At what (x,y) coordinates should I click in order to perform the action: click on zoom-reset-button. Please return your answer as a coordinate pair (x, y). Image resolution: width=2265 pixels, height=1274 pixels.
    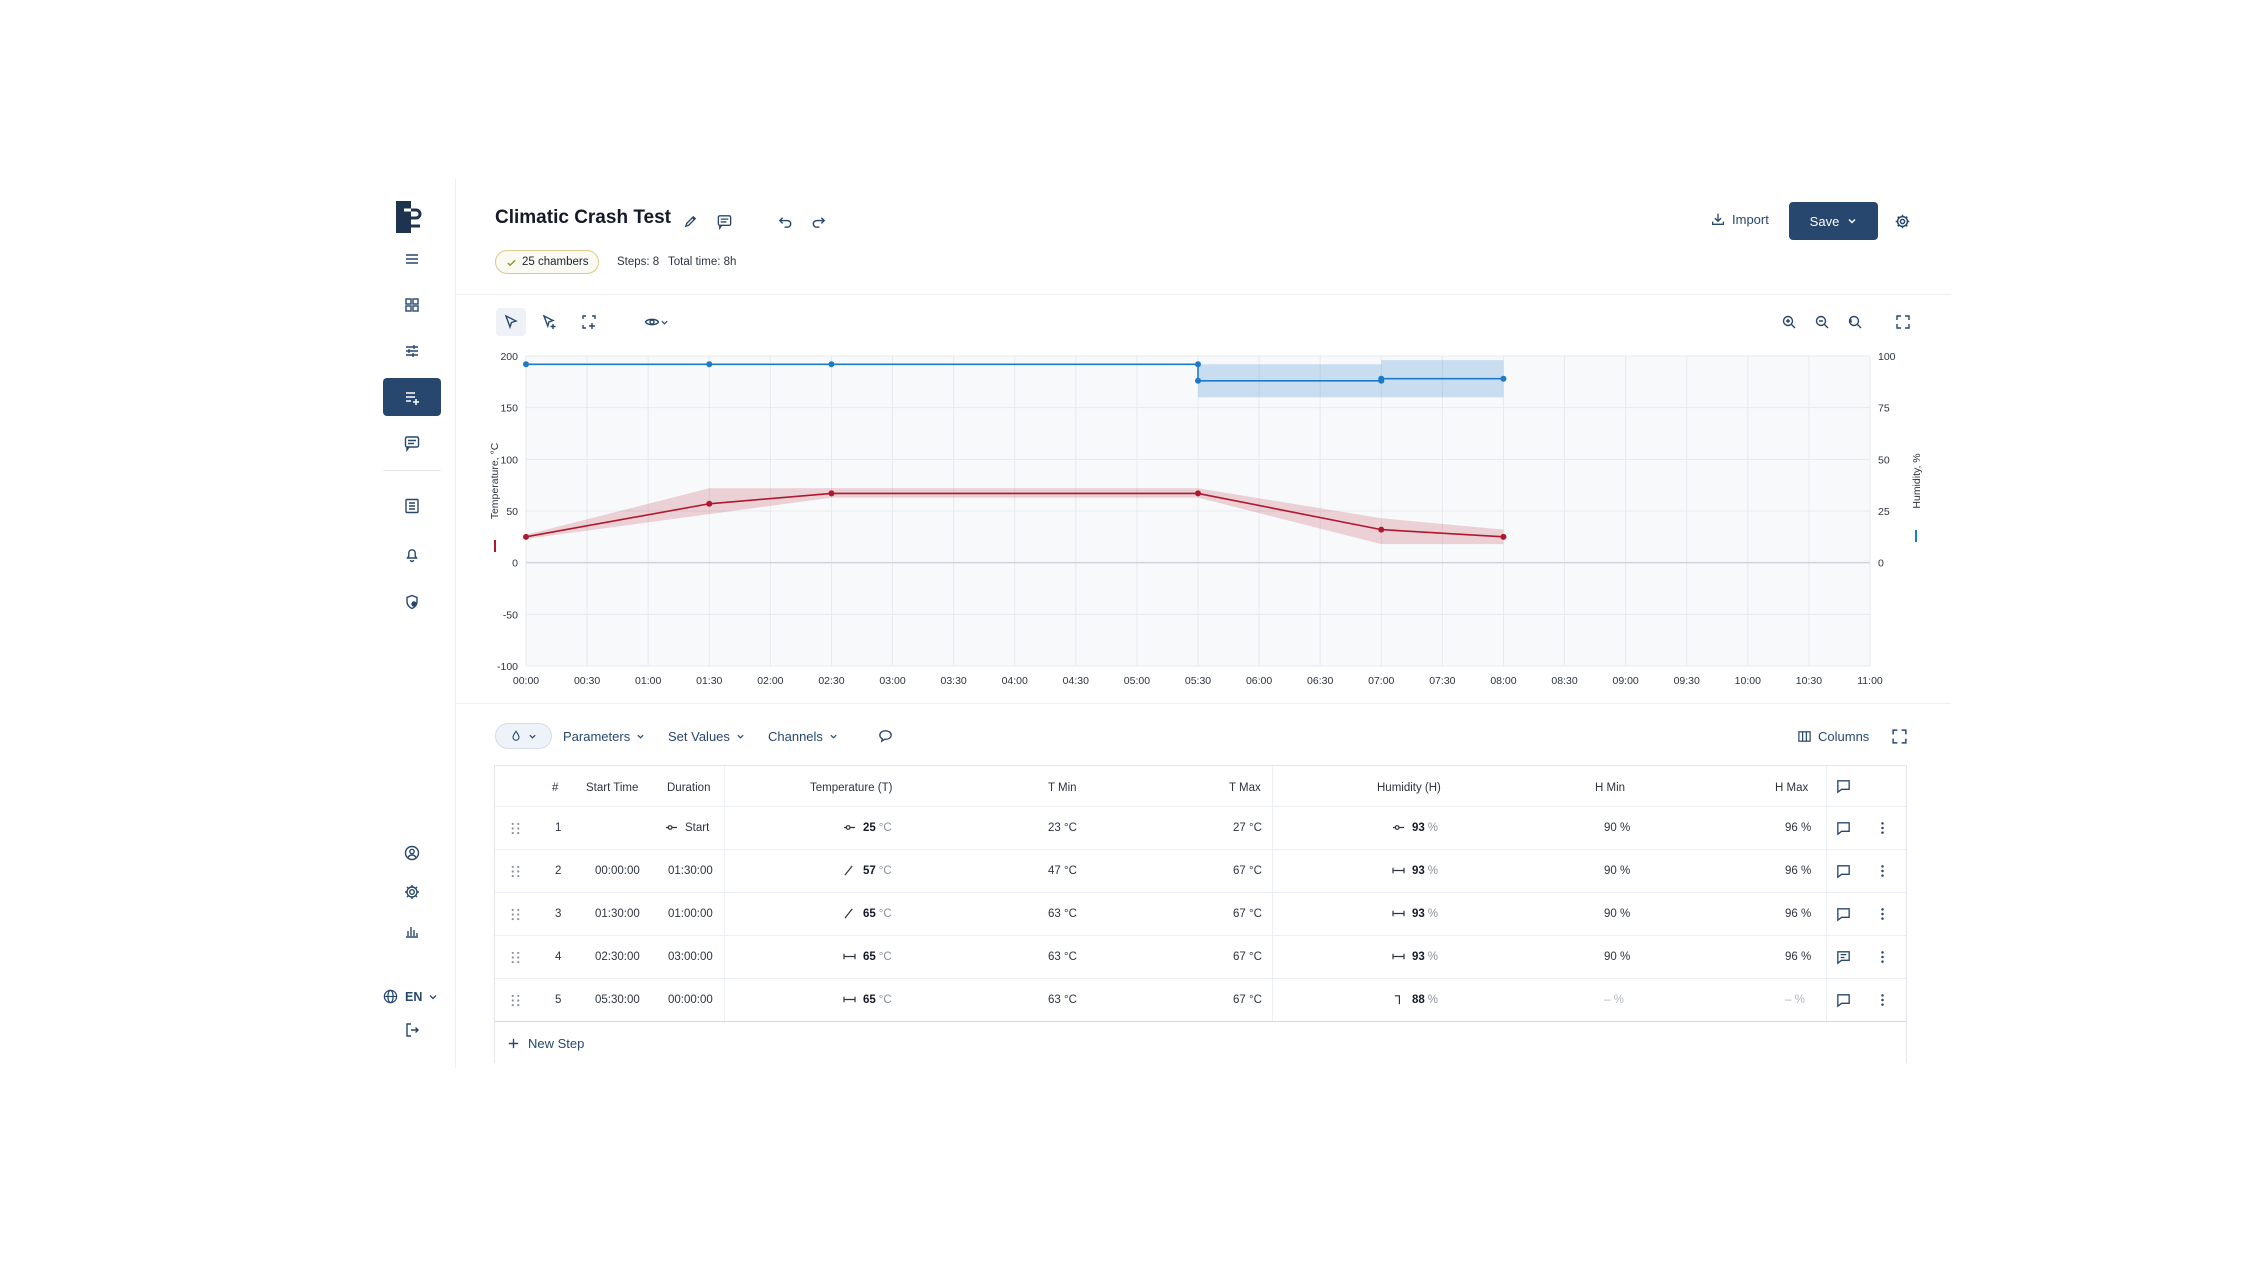
    Looking at the image, I should click on (1855, 322).